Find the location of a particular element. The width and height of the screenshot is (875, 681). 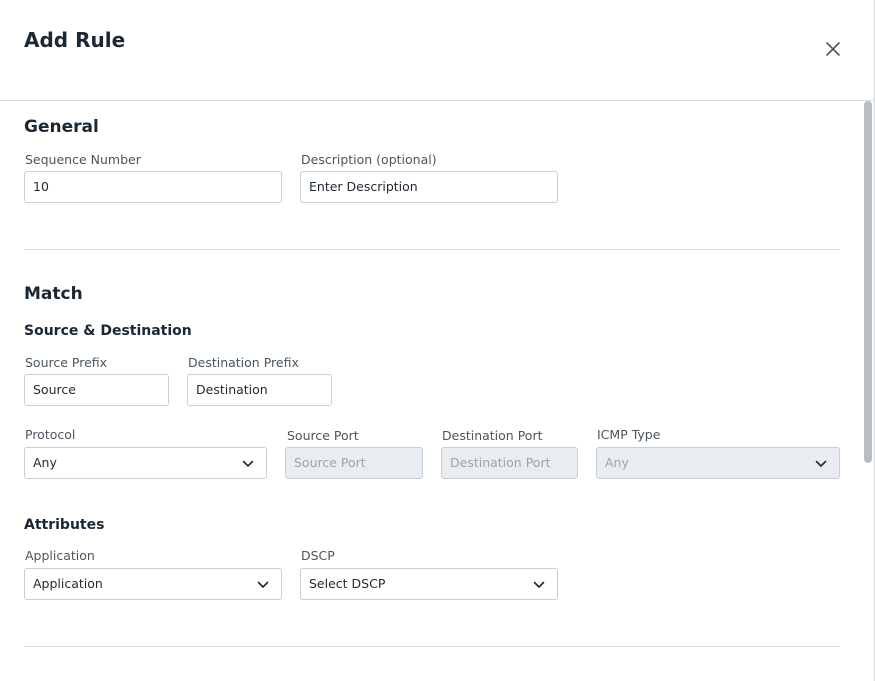

section-title-match: Match is located at coordinates (53, 294).